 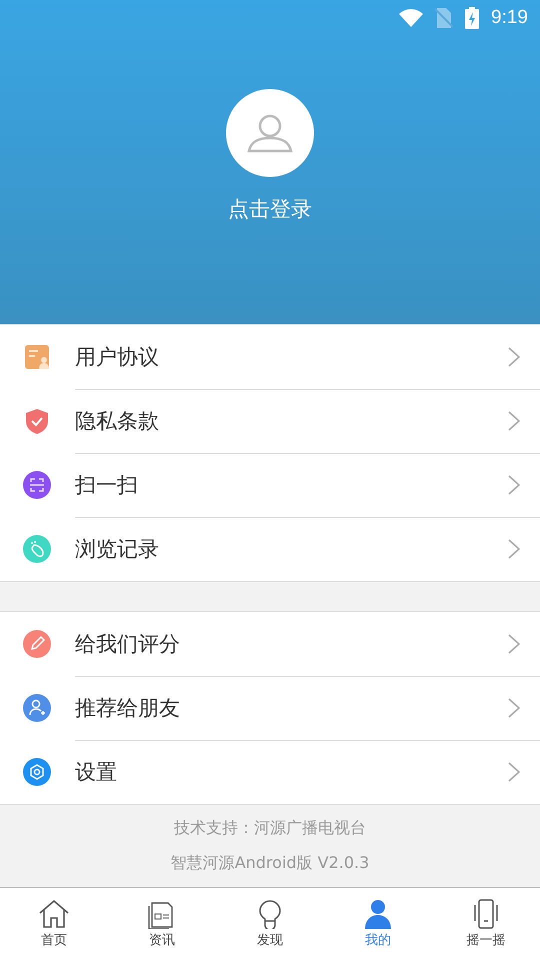 What do you see at coordinates (291, 772) in the screenshot?
I see `menu-item: 设置` at bounding box center [291, 772].